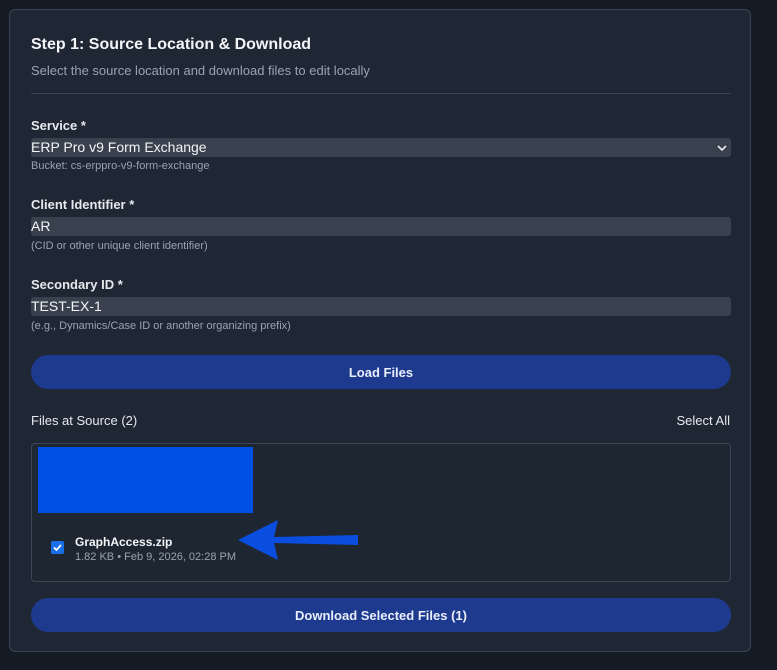 The width and height of the screenshot is (777, 670). Describe the element at coordinates (119, 246) in the screenshot. I see `client-hint: (CID or other unique client identifier)` at that location.